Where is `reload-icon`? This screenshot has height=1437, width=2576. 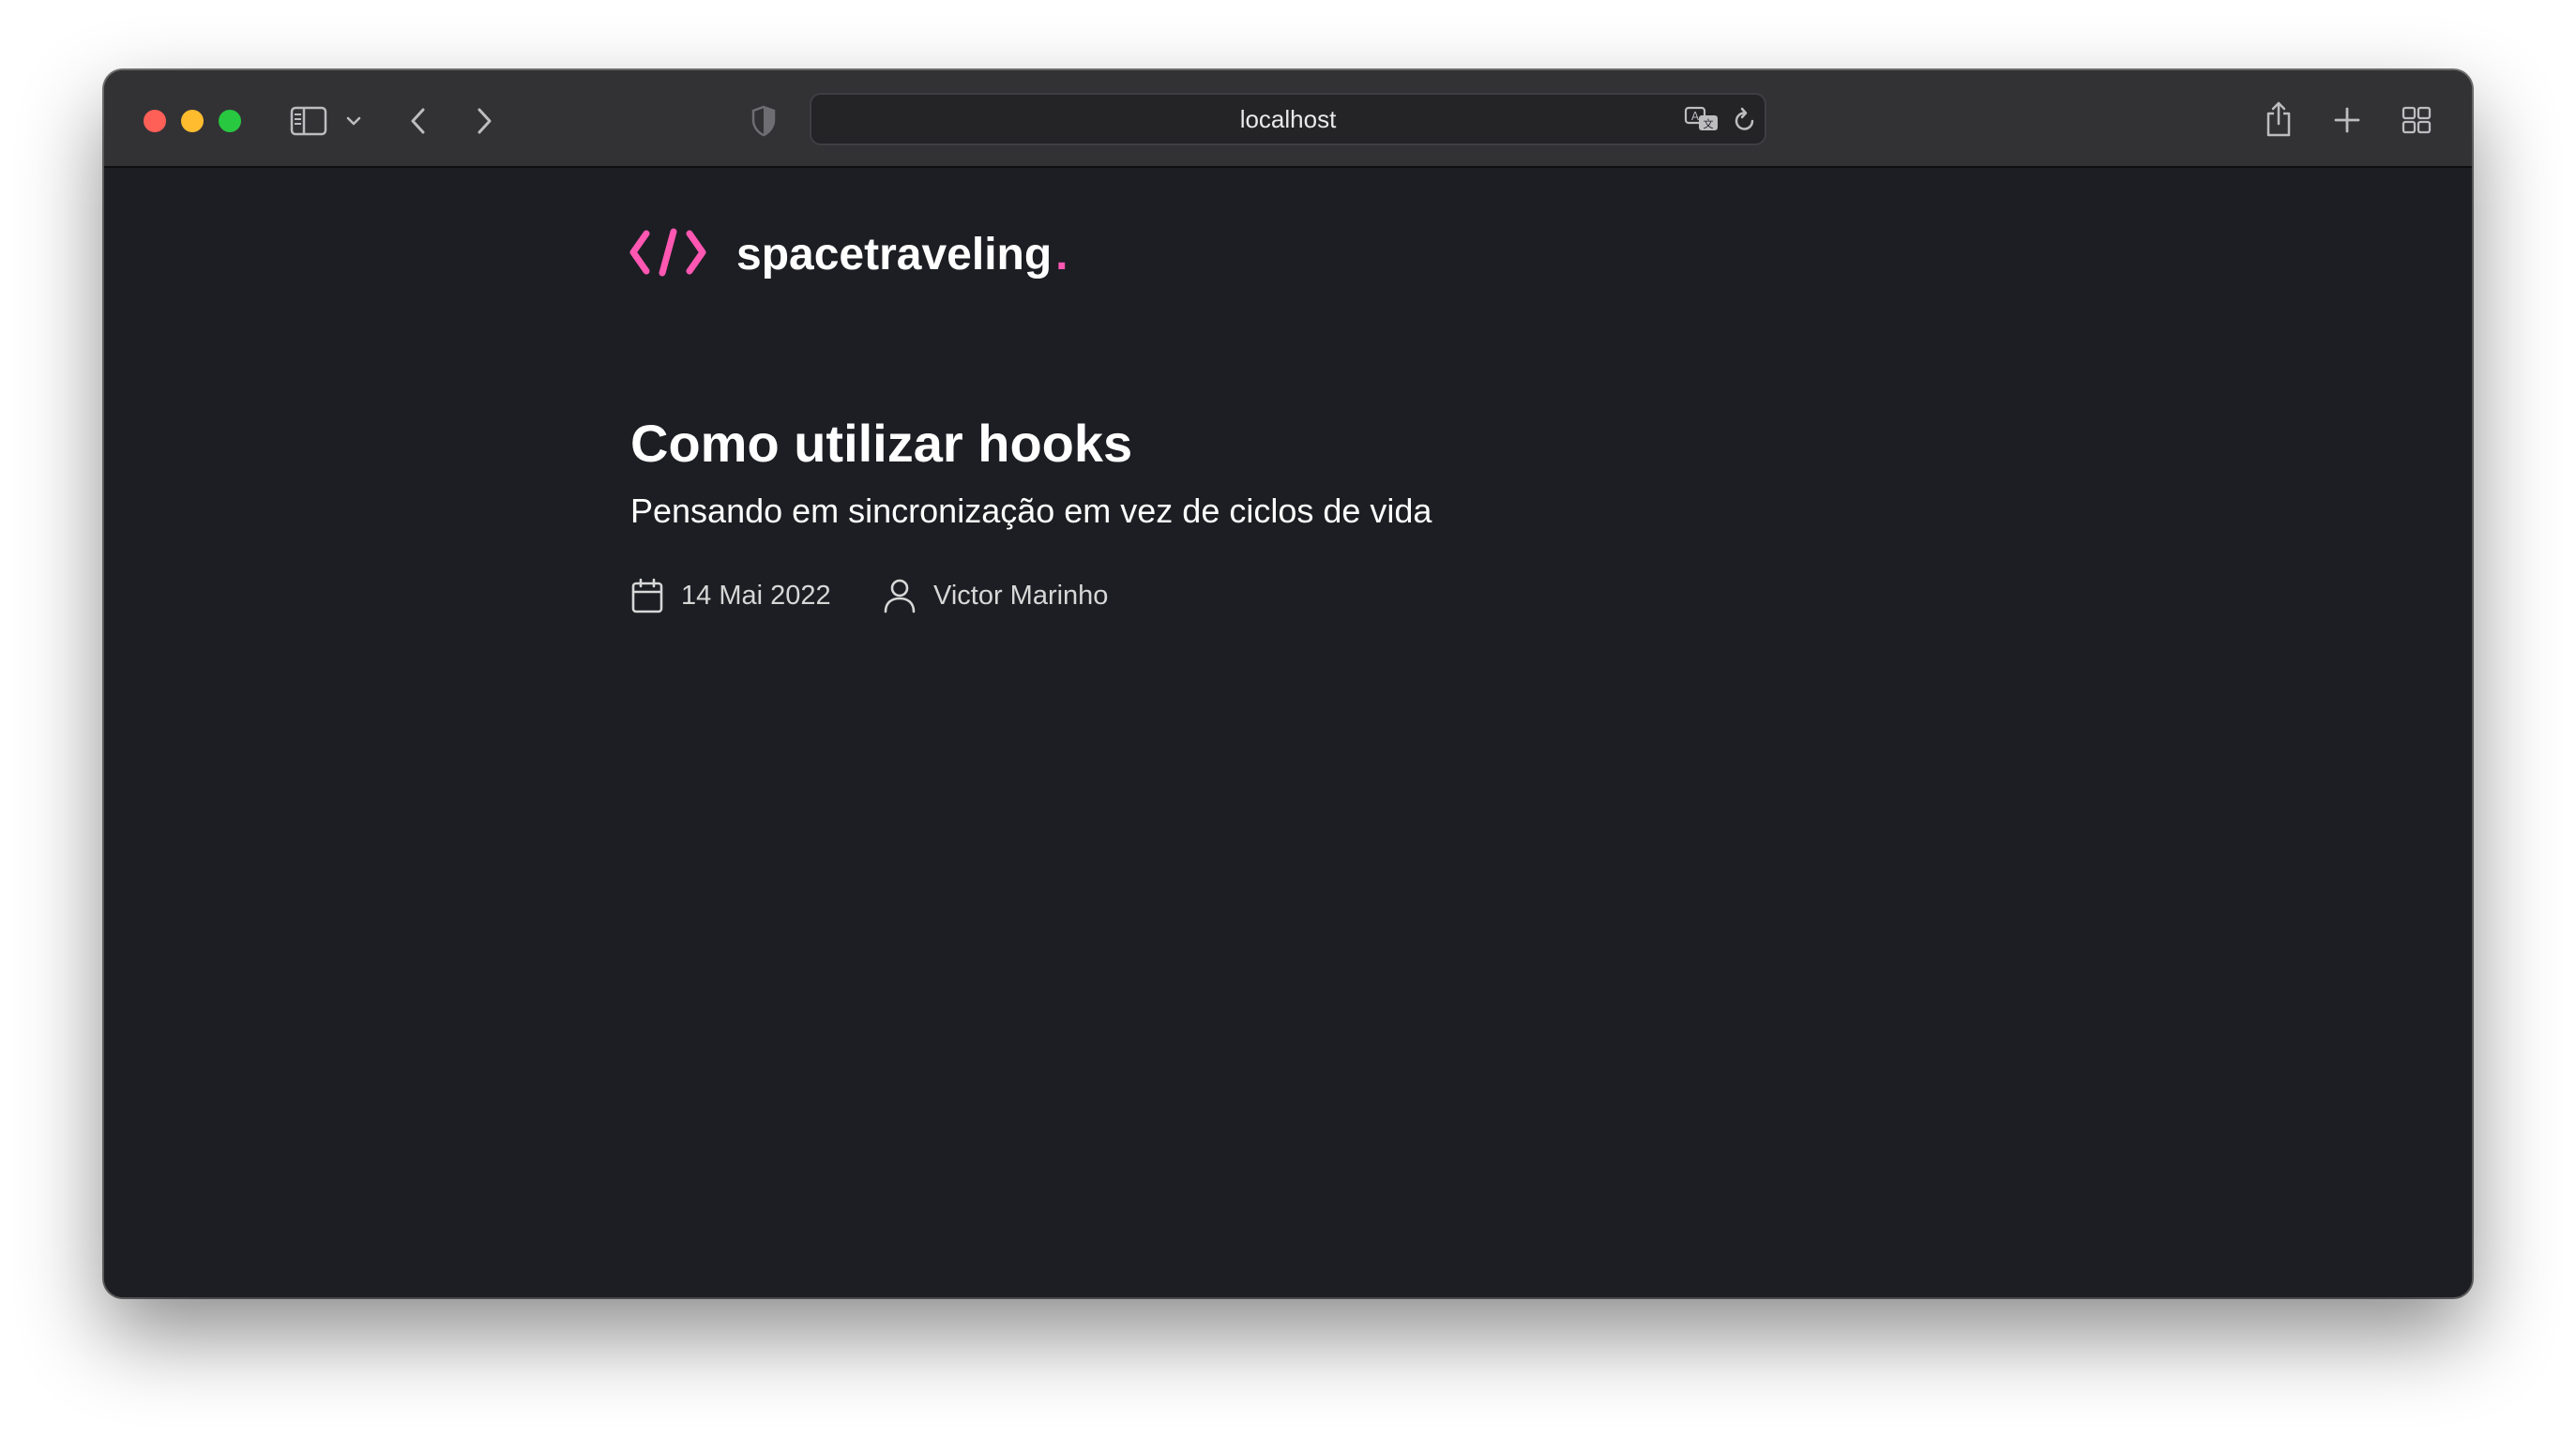
reload-icon is located at coordinates (1745, 120).